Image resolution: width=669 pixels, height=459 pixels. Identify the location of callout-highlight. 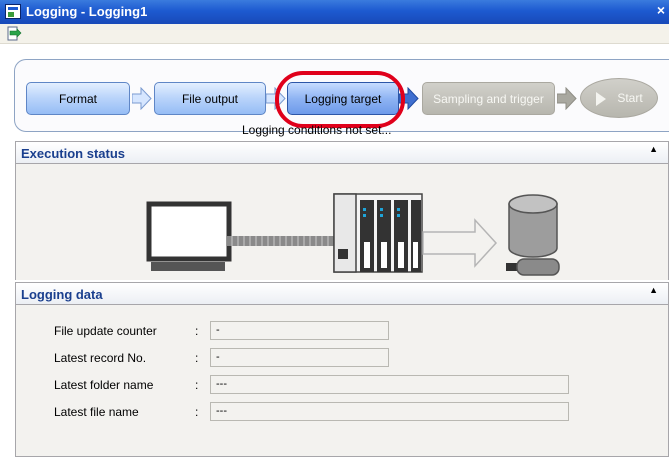
(340, 99).